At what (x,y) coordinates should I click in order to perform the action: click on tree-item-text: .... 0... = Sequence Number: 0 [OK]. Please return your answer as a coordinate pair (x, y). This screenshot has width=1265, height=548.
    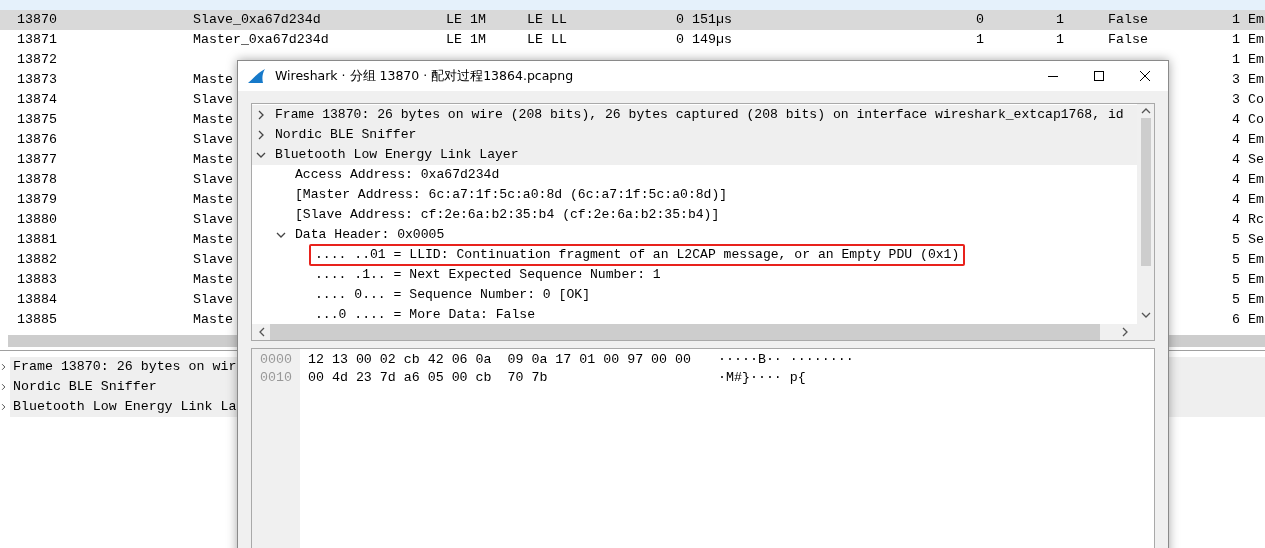
    Looking at the image, I should click on (452, 295).